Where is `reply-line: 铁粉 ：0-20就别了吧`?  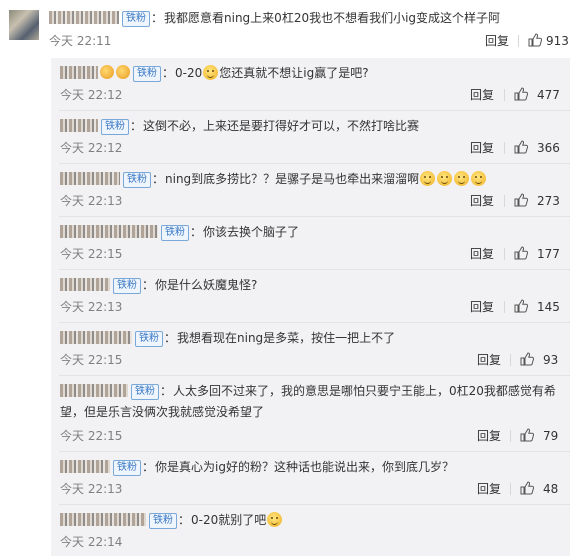
reply-line: 铁粉 ：0-20就别了吧 is located at coordinates (171, 520).